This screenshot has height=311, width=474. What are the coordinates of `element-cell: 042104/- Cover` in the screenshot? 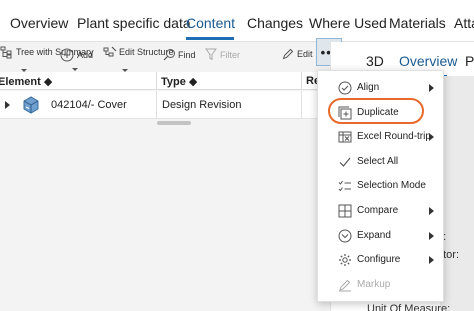 It's located at (89, 105).